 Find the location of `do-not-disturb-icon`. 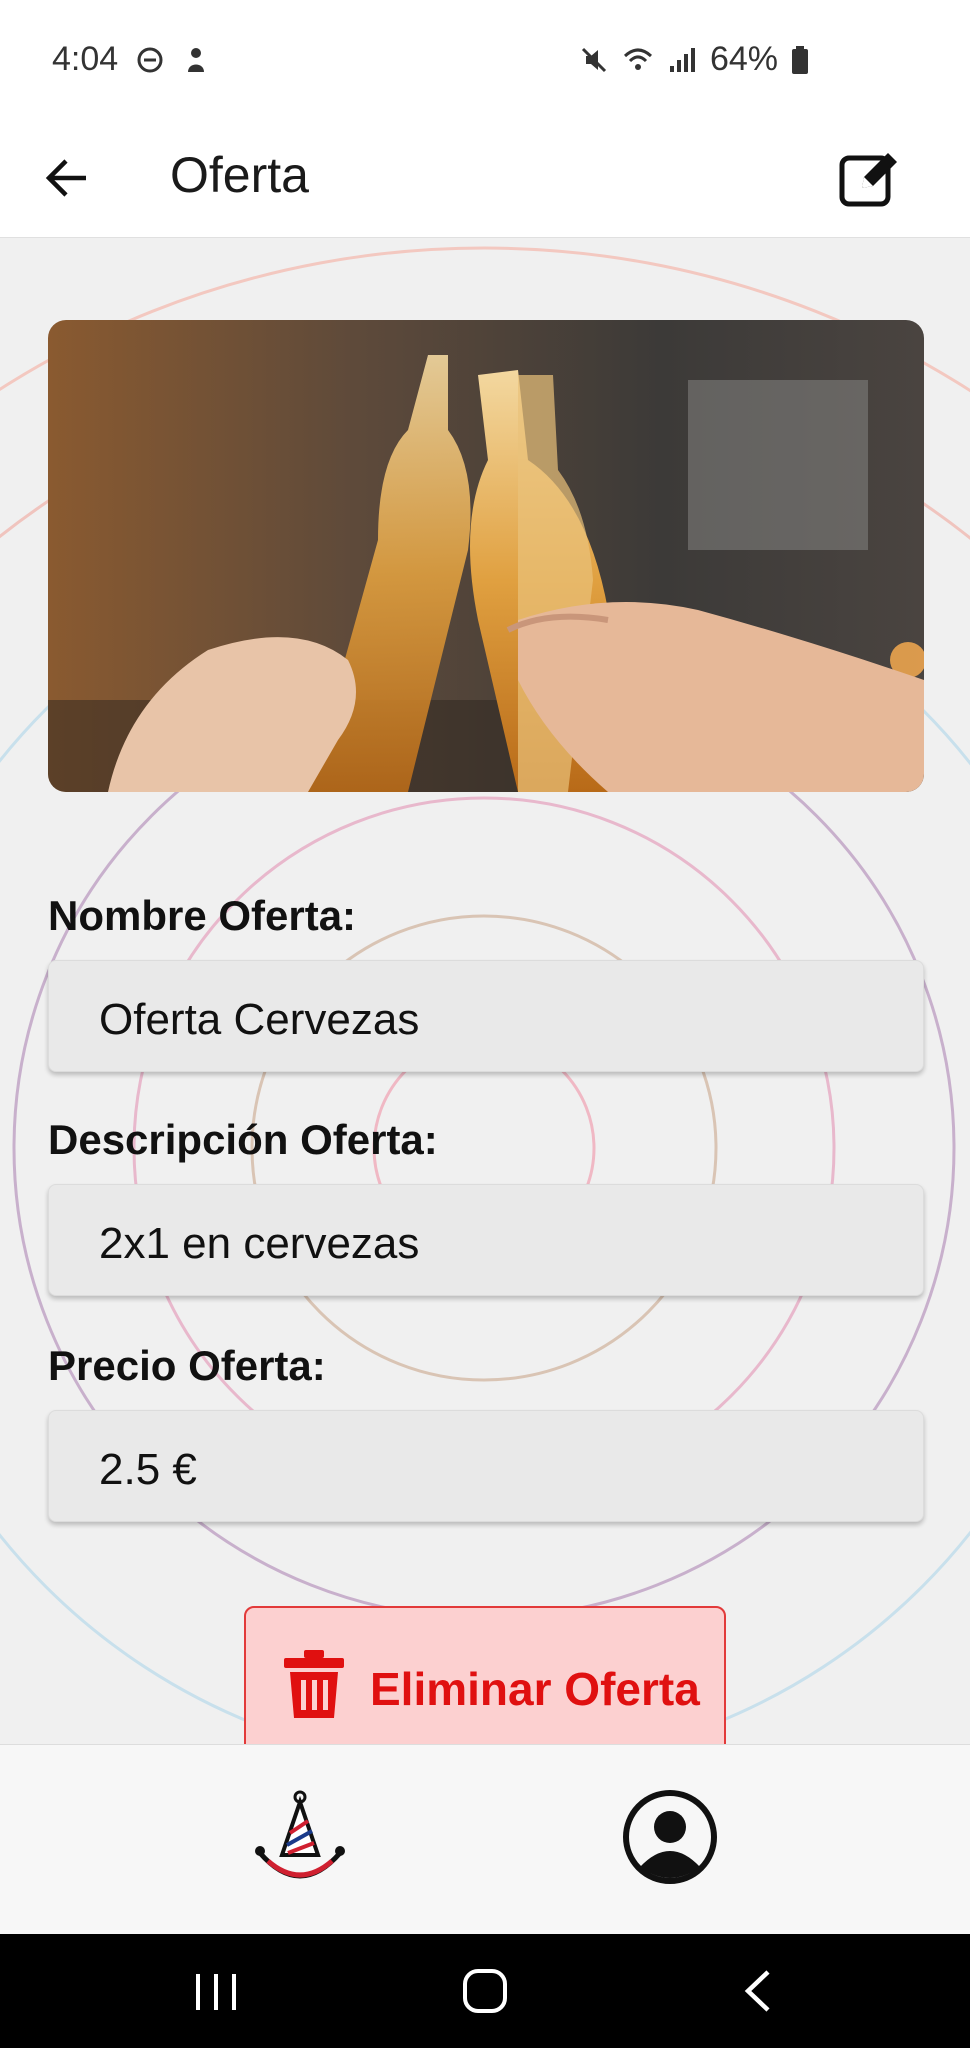

do-not-disturb-icon is located at coordinates (150, 60).